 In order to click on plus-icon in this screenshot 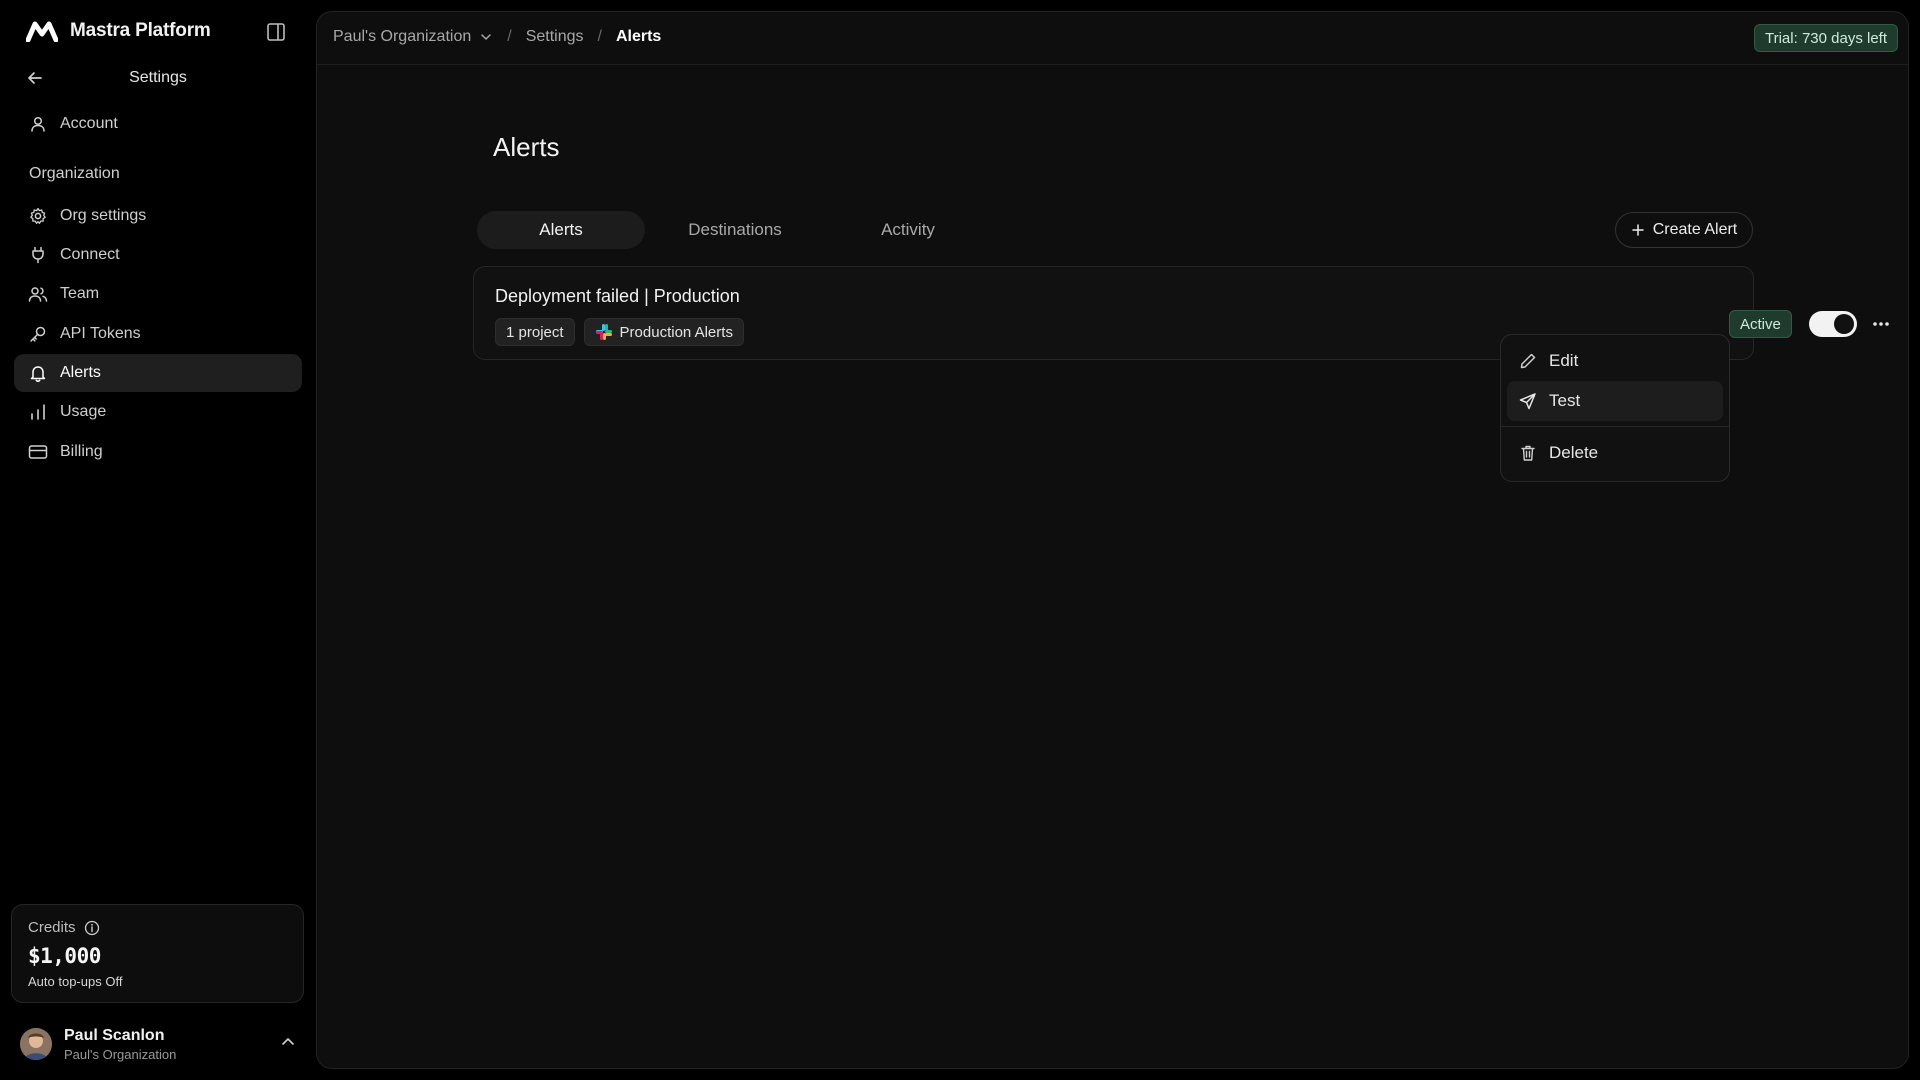, I will do `click(1638, 230)`.